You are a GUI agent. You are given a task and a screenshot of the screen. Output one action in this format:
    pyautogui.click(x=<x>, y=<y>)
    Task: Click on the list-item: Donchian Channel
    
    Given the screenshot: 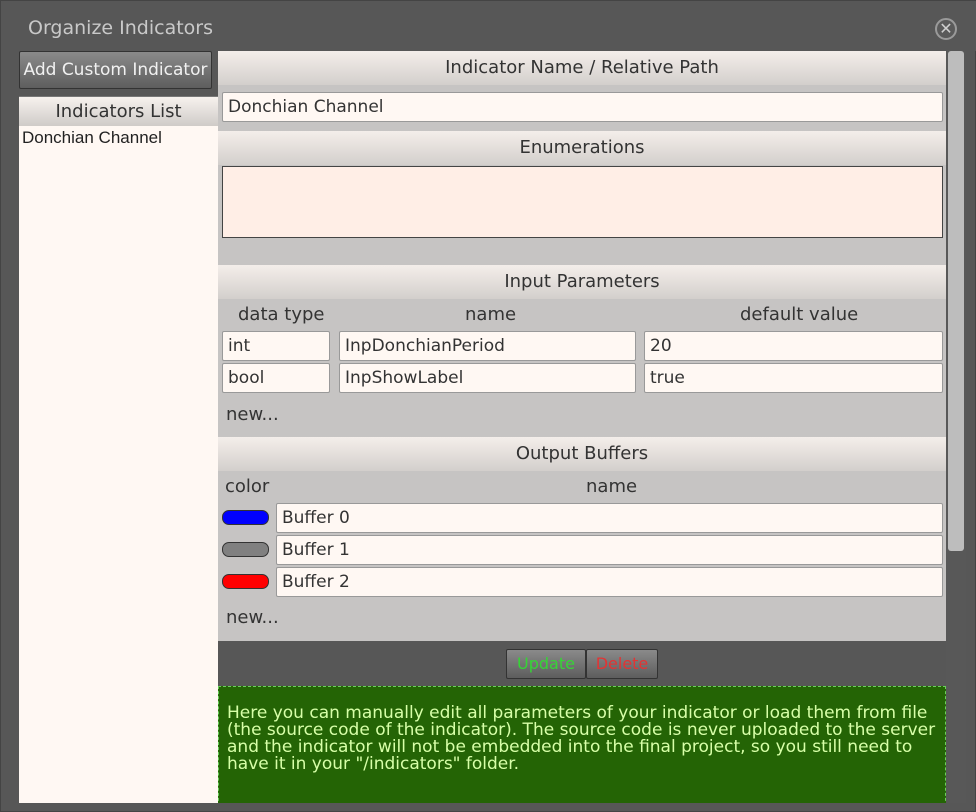 What is the action you would take?
    pyautogui.click(x=118, y=138)
    